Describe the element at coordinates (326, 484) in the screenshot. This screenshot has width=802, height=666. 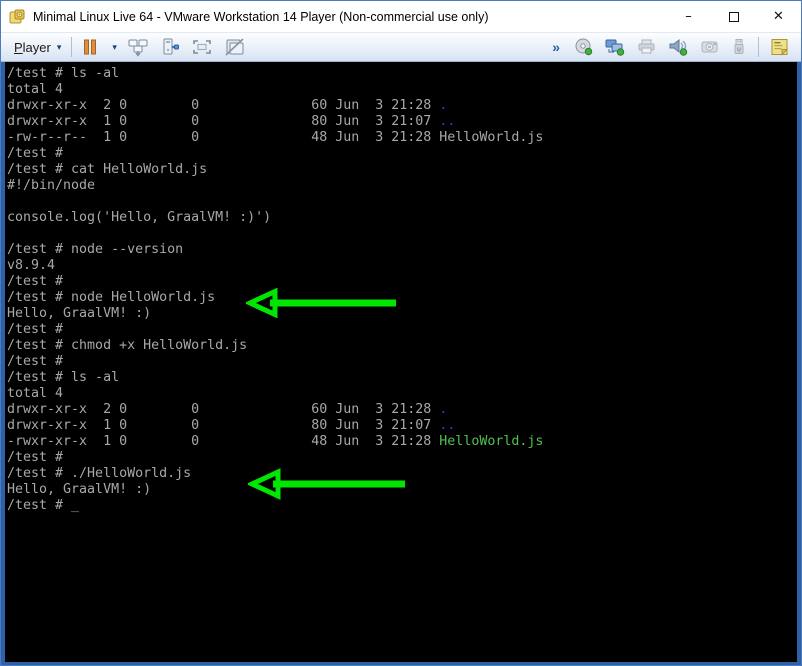
I see `annotation-arrow-direct-run` at that location.